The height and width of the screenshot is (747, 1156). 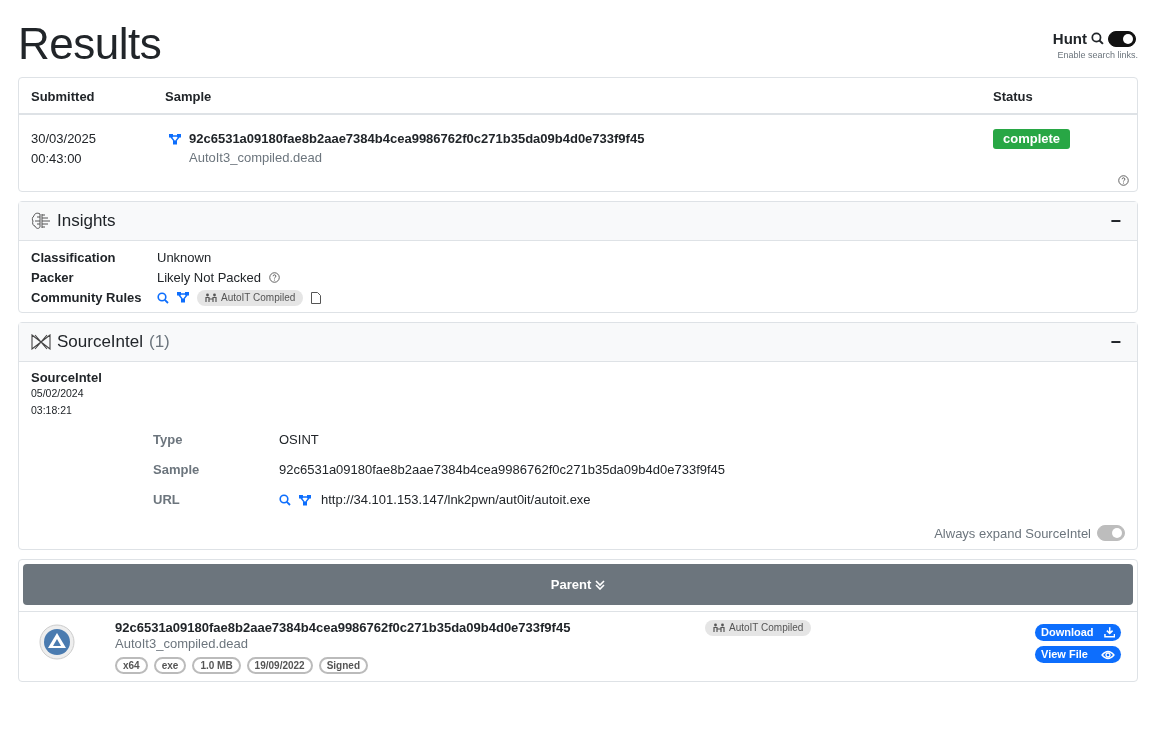 I want to click on source-time: 03:18:21, so click(x=52, y=410).